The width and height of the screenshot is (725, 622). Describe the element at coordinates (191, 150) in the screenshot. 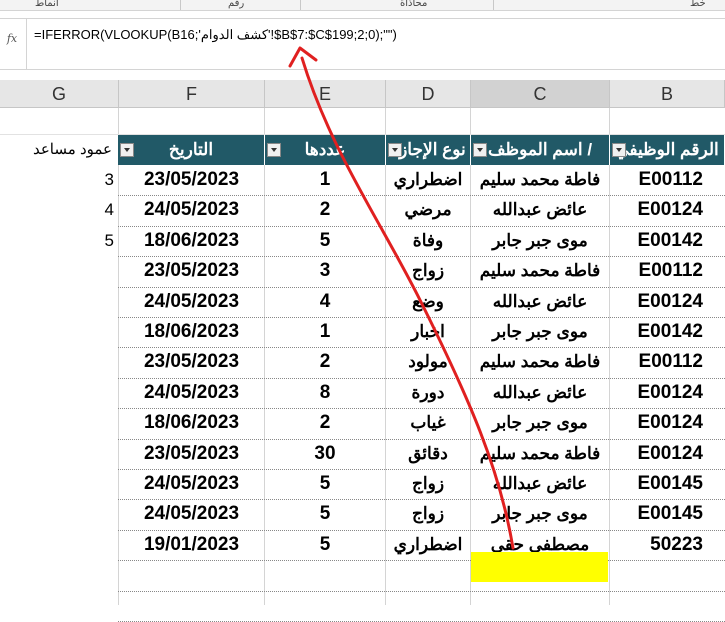

I see `table-header-date: التاريخ` at that location.